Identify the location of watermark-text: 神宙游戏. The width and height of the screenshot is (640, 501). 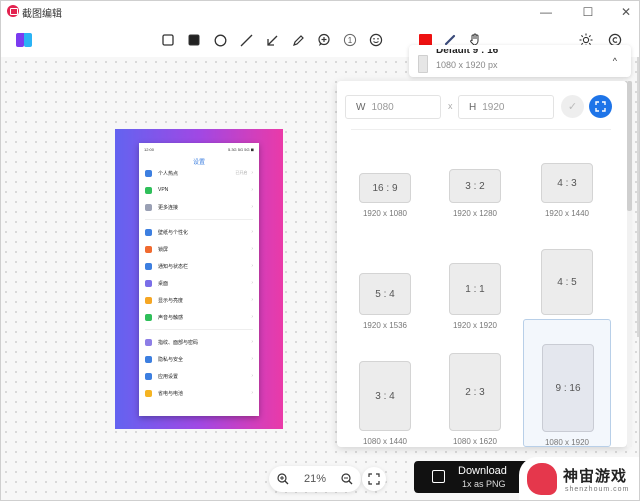
(595, 476).